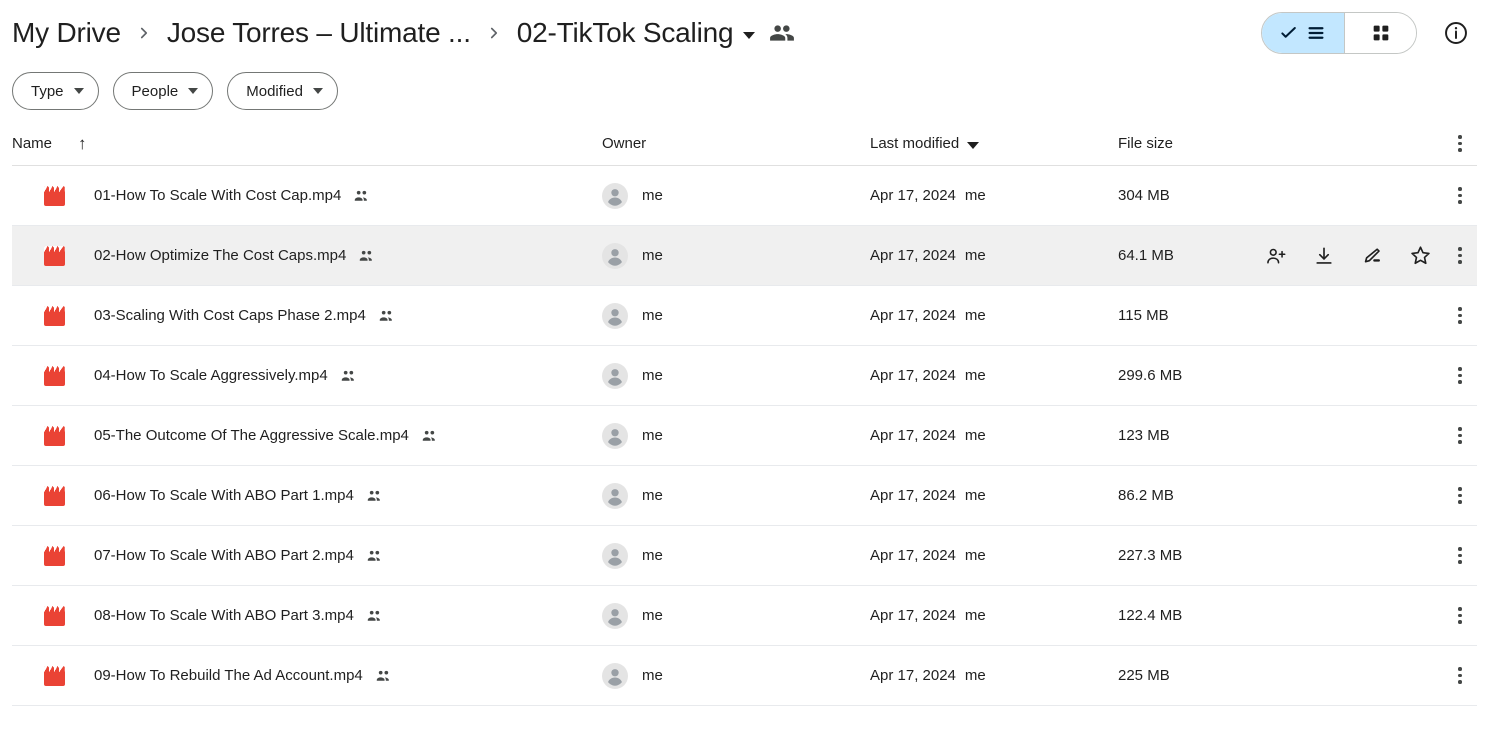 The image size is (1491, 734). Describe the element at coordinates (32, 143) in the screenshot. I see `column-header-name: Name` at that location.